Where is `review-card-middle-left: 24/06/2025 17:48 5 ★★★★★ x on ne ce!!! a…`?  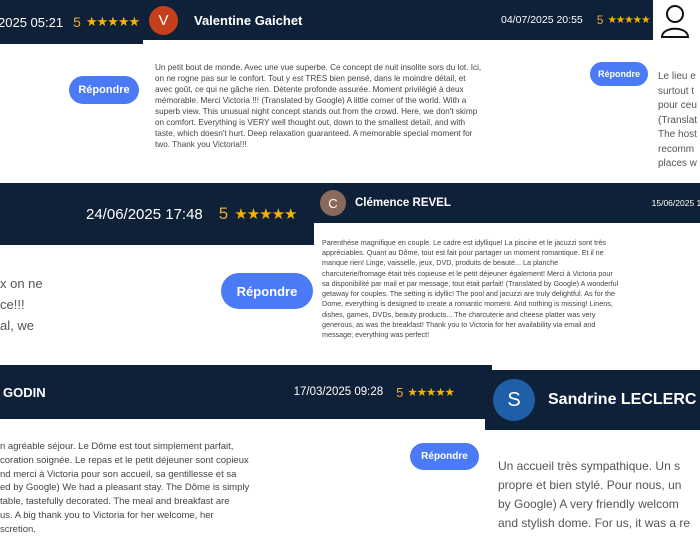
review-card-middle-left: 24/06/2025 17:48 5 ★★★★★ x on ne ce!!! a… is located at coordinates (157, 273).